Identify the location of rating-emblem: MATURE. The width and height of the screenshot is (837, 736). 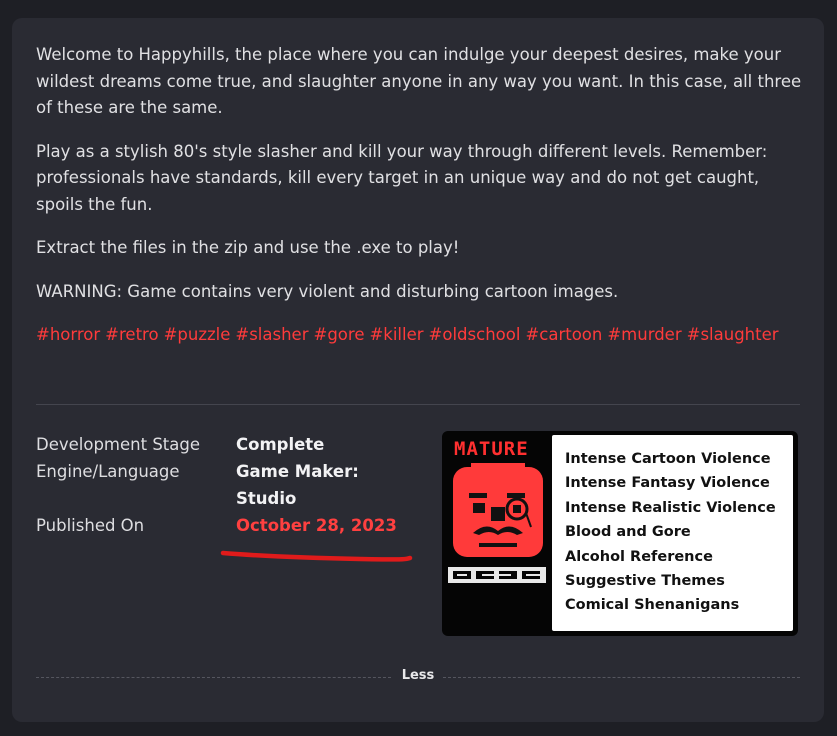
(497, 533).